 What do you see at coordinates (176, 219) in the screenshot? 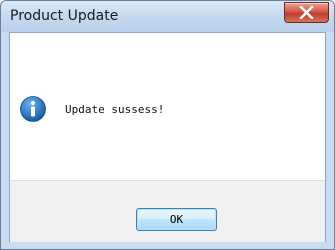
I see `ok-button: OK` at bounding box center [176, 219].